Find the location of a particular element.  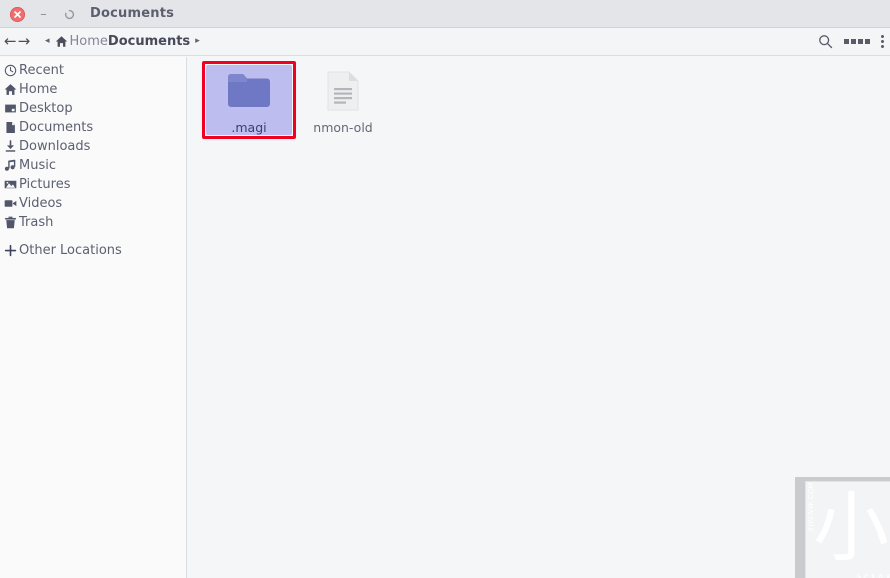

watermark-vertical-text: XWENW.COM is located at coordinates (811, 507).